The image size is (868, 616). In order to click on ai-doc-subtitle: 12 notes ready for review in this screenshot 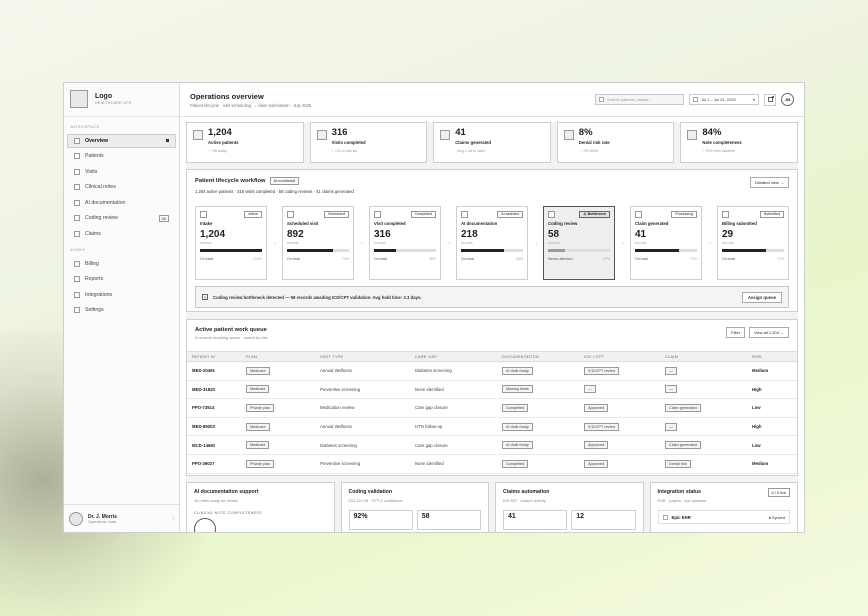, I will do `click(216, 500)`.